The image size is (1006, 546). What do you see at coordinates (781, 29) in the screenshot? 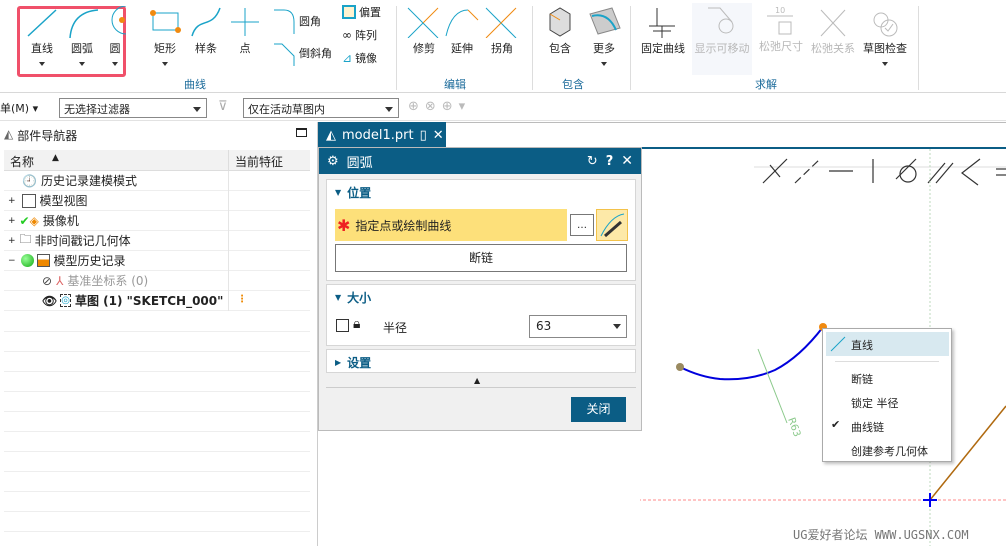
I see `relax-dim-tool: 10 松弛尺寸` at bounding box center [781, 29].